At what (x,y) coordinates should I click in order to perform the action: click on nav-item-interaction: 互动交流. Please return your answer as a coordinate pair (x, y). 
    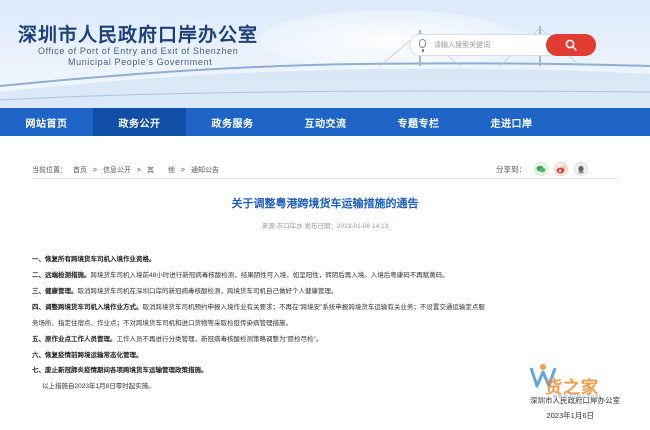
    Looking at the image, I should click on (325, 122).